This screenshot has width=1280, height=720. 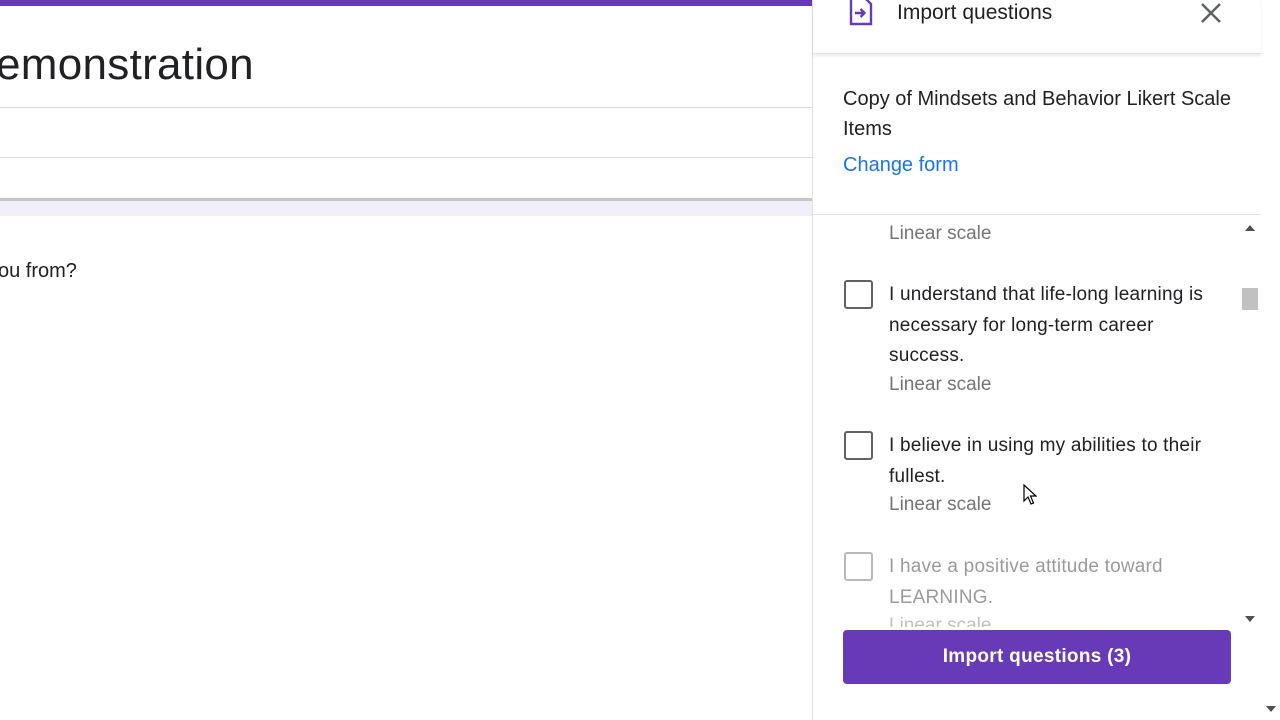 What do you see at coordinates (1271, 360) in the screenshot?
I see `page-scrollbar` at bounding box center [1271, 360].